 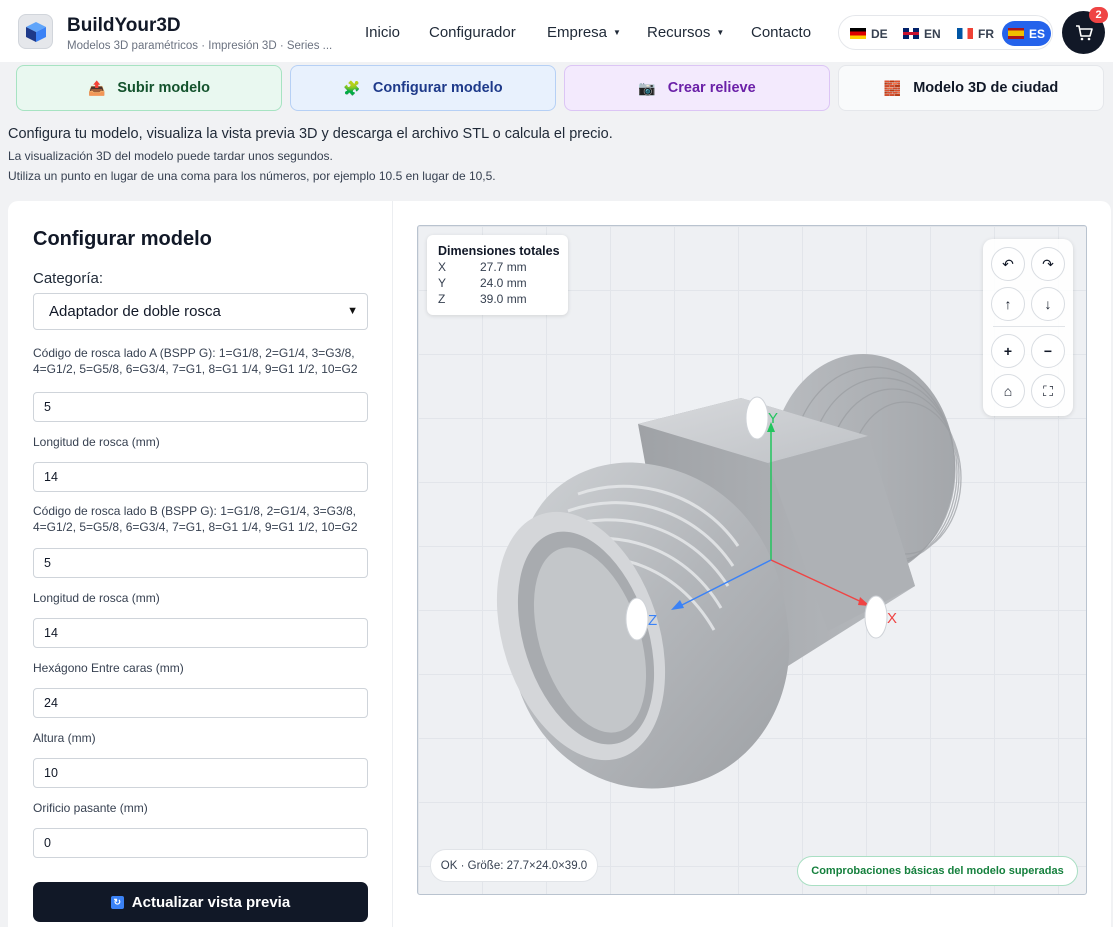 What do you see at coordinates (503, 299) in the screenshot?
I see `dimension-value: 39.0 mm` at bounding box center [503, 299].